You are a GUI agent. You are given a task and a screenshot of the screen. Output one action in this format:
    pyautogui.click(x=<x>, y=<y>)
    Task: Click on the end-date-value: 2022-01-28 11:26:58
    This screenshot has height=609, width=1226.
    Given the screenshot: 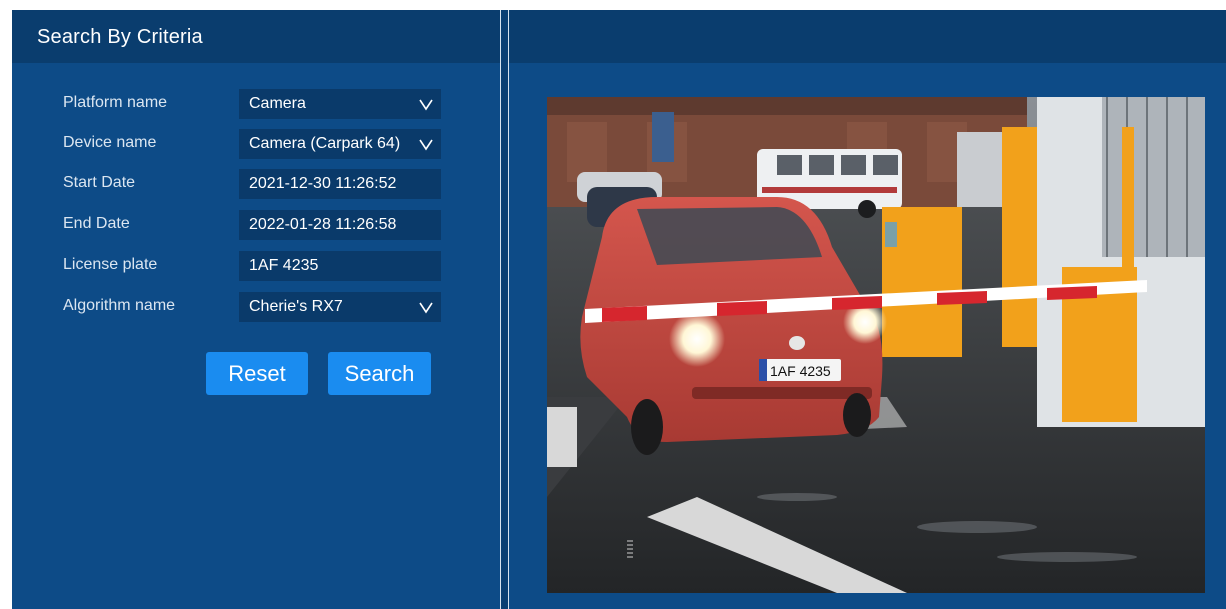 What is the action you would take?
    pyautogui.click(x=323, y=224)
    